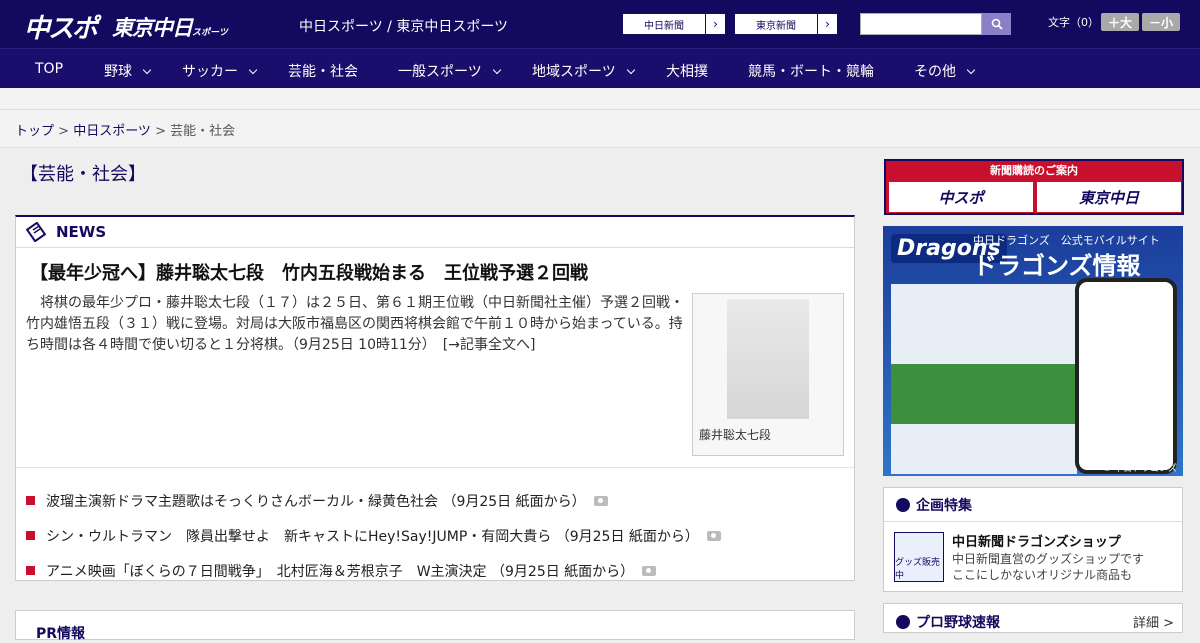 The image size is (1200, 643). I want to click on subscribe-chuspo-button: 中スポ, so click(961, 197).